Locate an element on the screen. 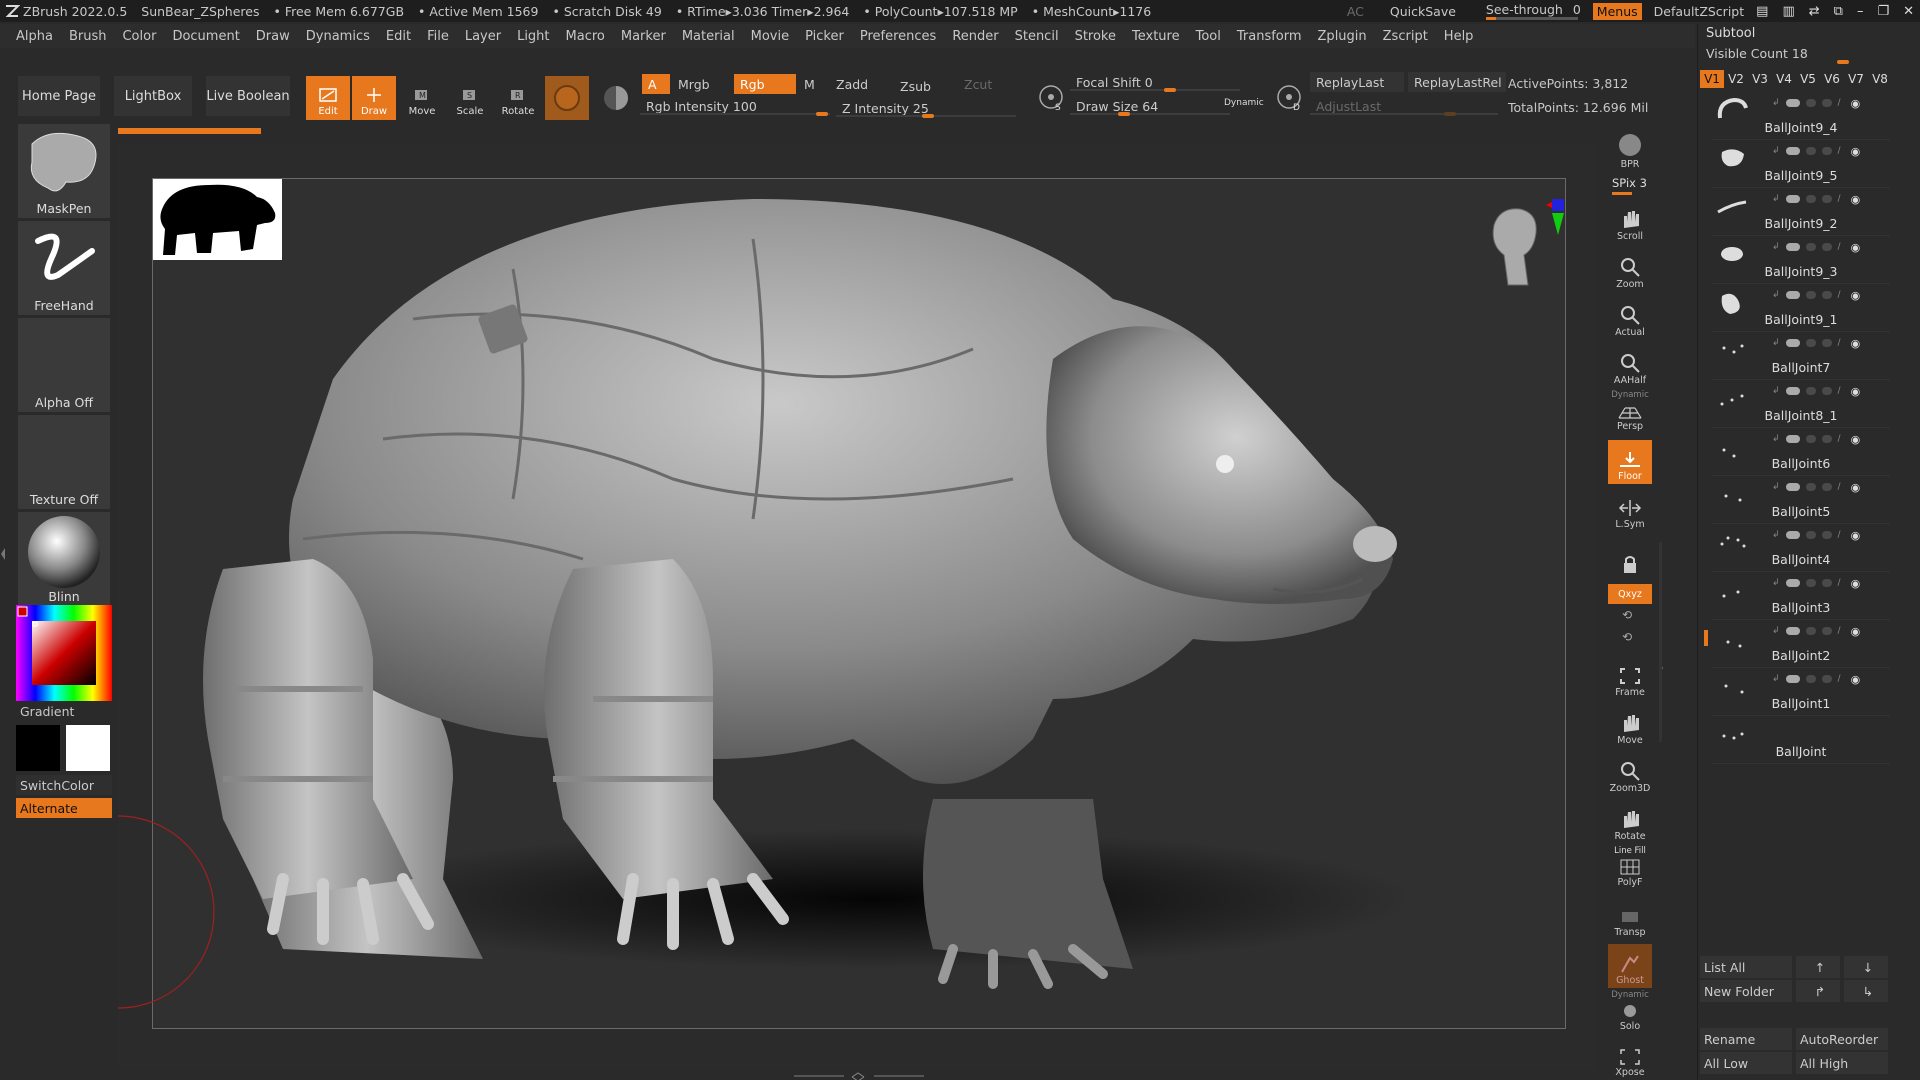 This screenshot has width=1920, height=1080. version-tab-v1: V1 is located at coordinates (1712, 79).